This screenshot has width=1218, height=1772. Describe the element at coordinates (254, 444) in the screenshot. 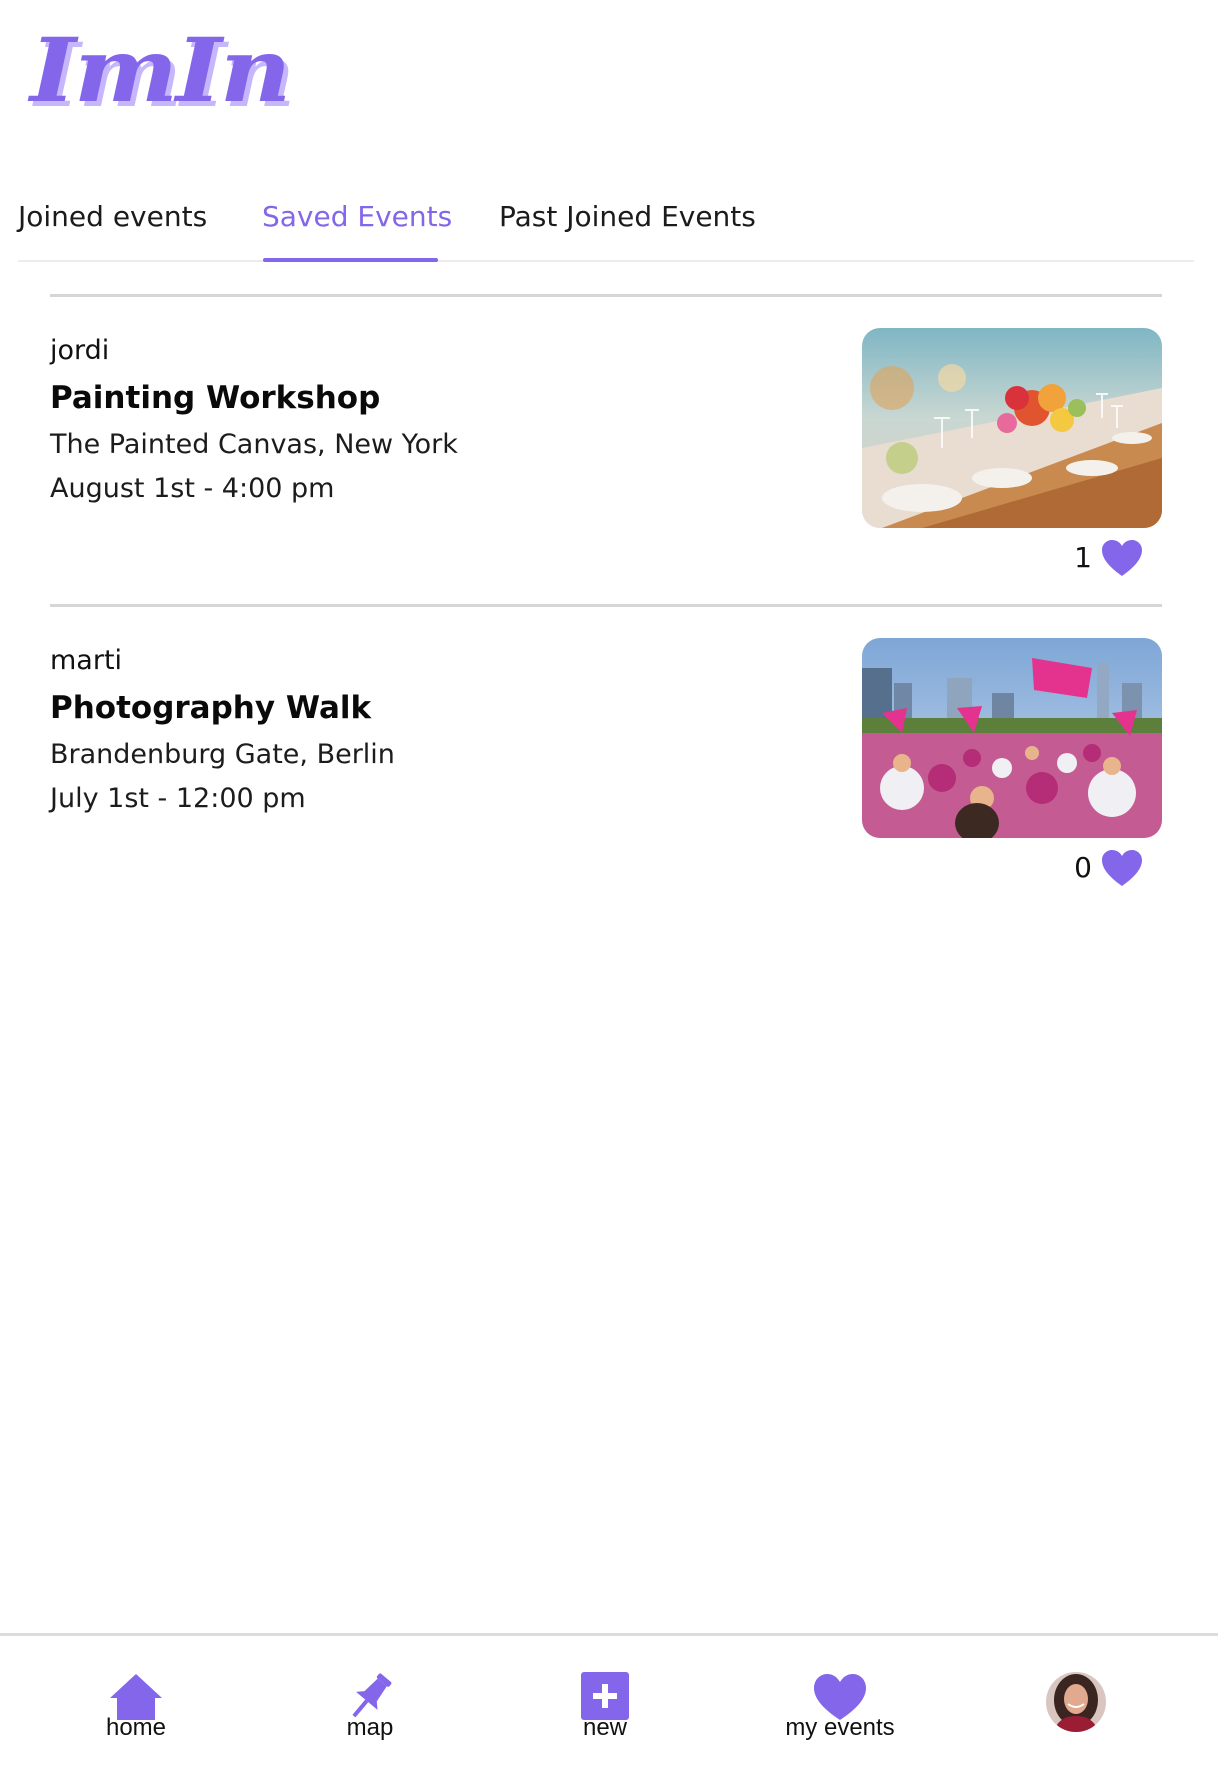

I see `event-location: The Painted Canvas, New York` at that location.